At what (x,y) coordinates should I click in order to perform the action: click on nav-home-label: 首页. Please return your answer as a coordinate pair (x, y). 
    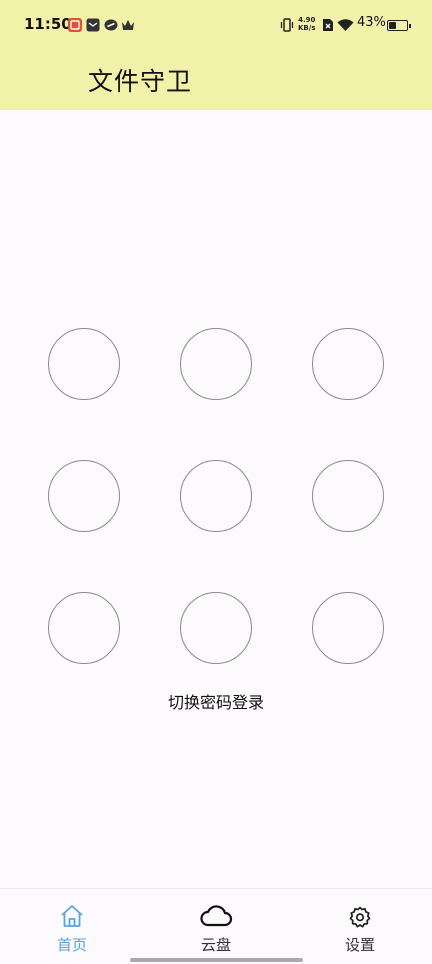
    Looking at the image, I should click on (71, 945).